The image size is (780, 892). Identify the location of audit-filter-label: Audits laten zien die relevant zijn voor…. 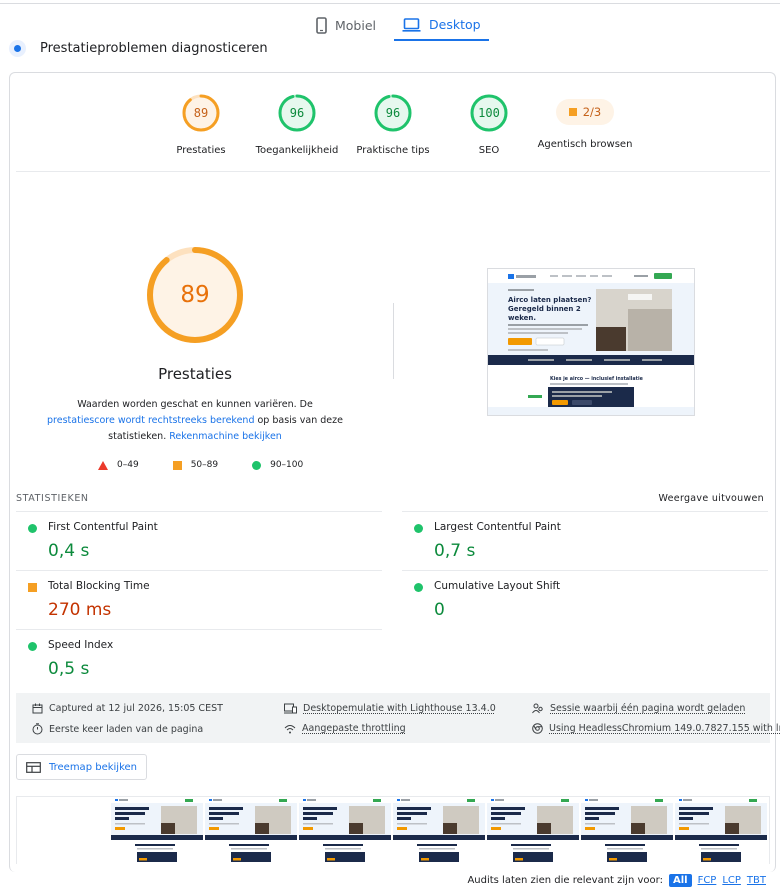
(565, 880).